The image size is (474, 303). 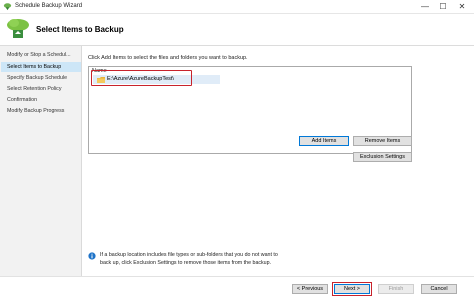 I want to click on close-button: ✕, so click(x=462, y=6).